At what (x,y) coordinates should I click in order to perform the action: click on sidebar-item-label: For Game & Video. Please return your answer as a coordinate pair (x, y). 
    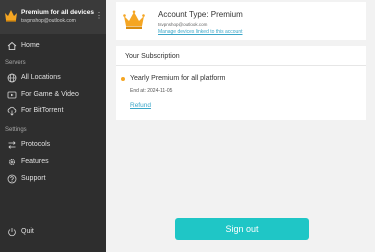
    Looking at the image, I should click on (50, 94).